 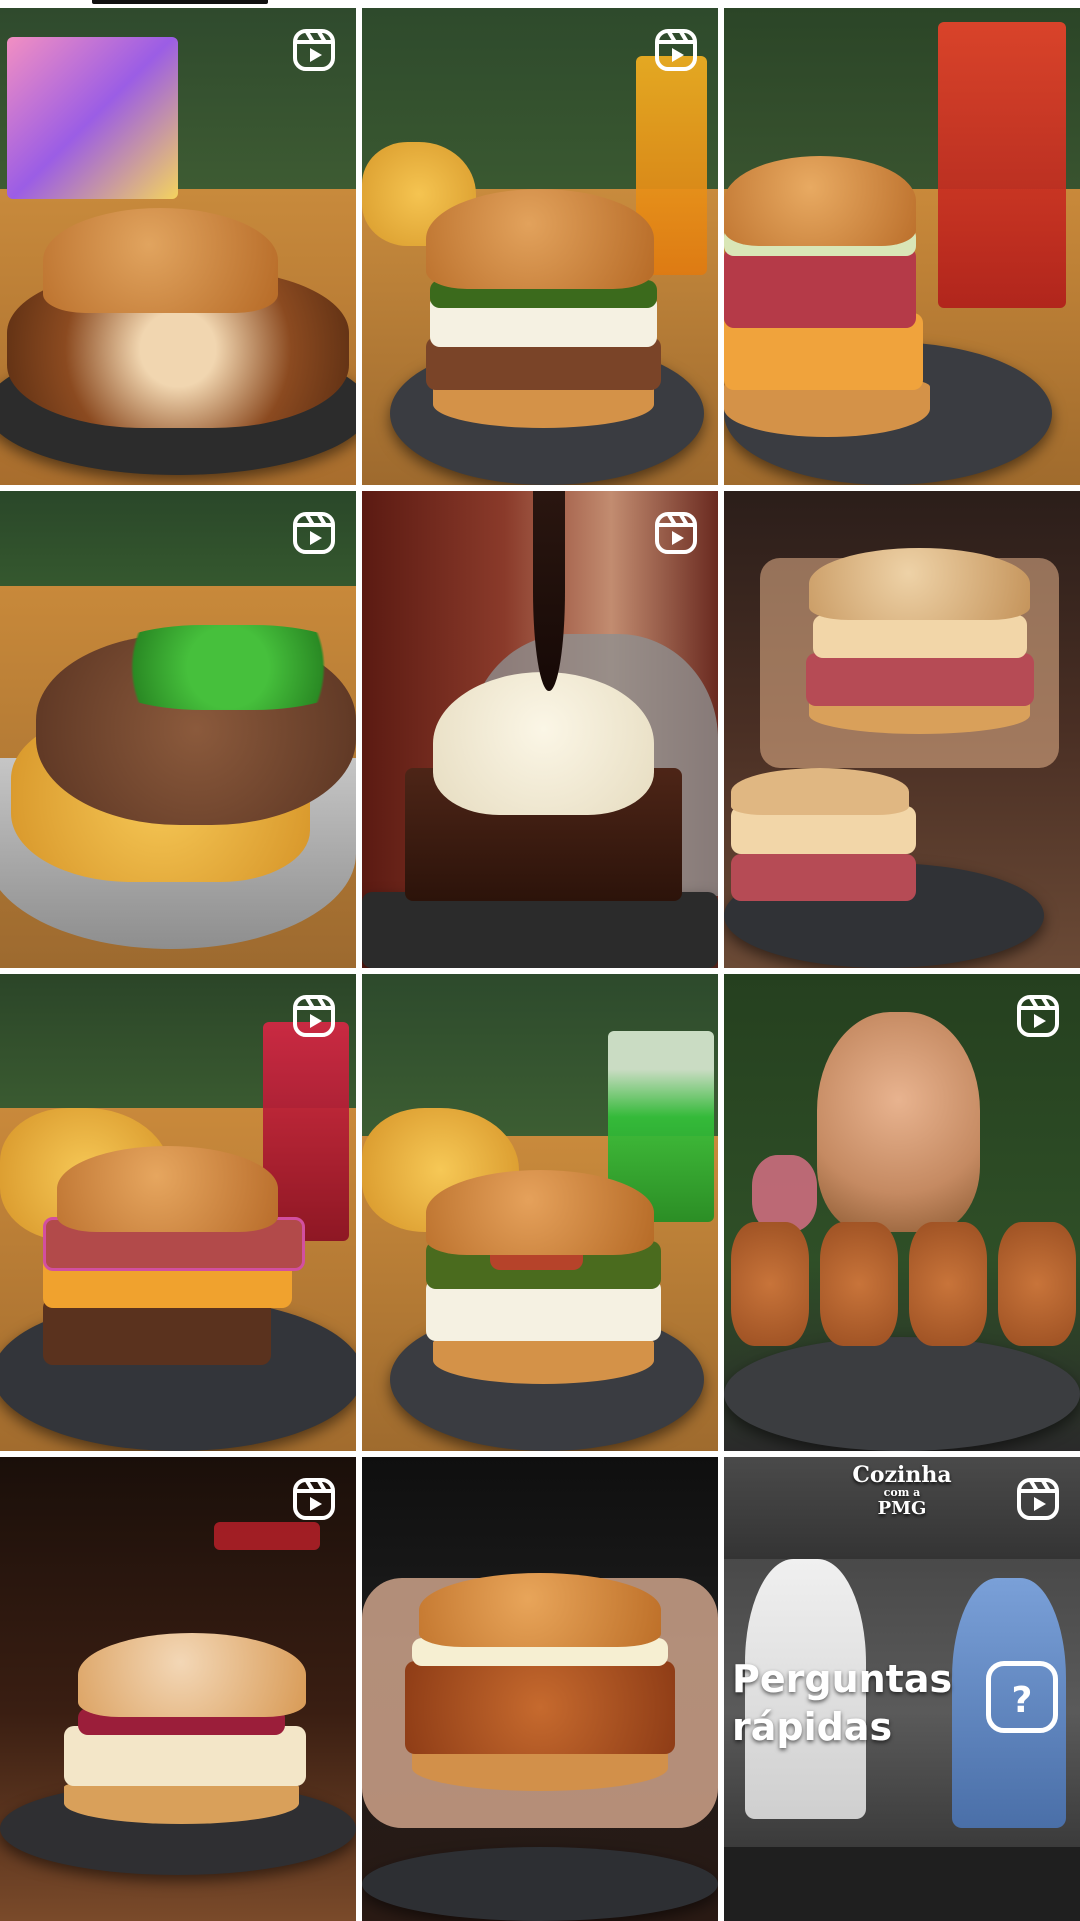 I want to click on ice-cream, so click(x=543, y=744).